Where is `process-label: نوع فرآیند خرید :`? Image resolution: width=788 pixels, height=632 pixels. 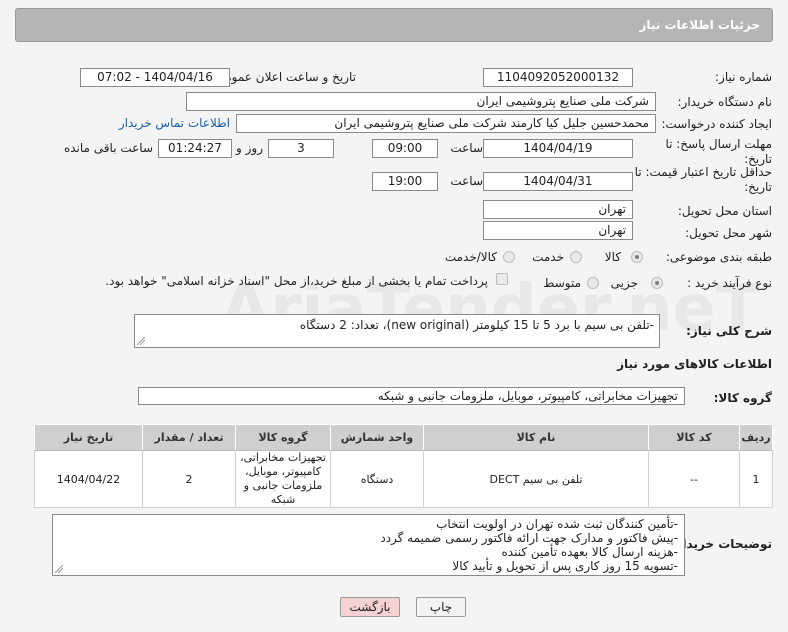 process-label: نوع فرآیند خرید : is located at coordinates (729, 283).